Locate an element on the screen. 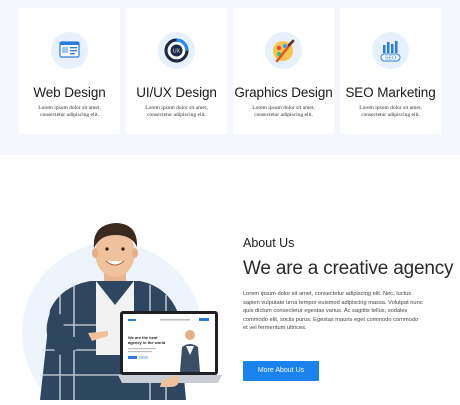 This screenshot has width=460, height=405. about-heading: About Us is located at coordinates (269, 243).